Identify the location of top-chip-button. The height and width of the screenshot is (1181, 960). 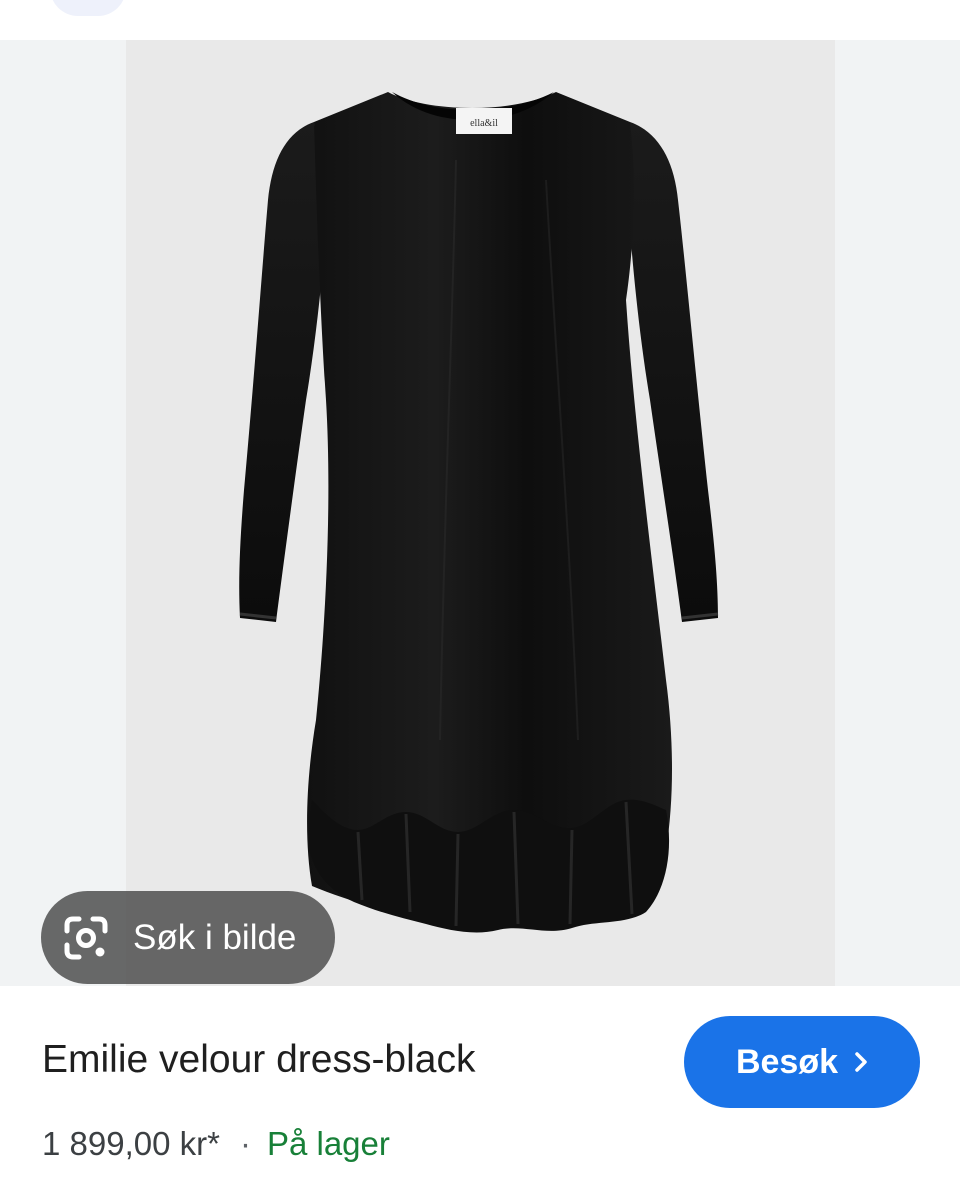
(88, 8).